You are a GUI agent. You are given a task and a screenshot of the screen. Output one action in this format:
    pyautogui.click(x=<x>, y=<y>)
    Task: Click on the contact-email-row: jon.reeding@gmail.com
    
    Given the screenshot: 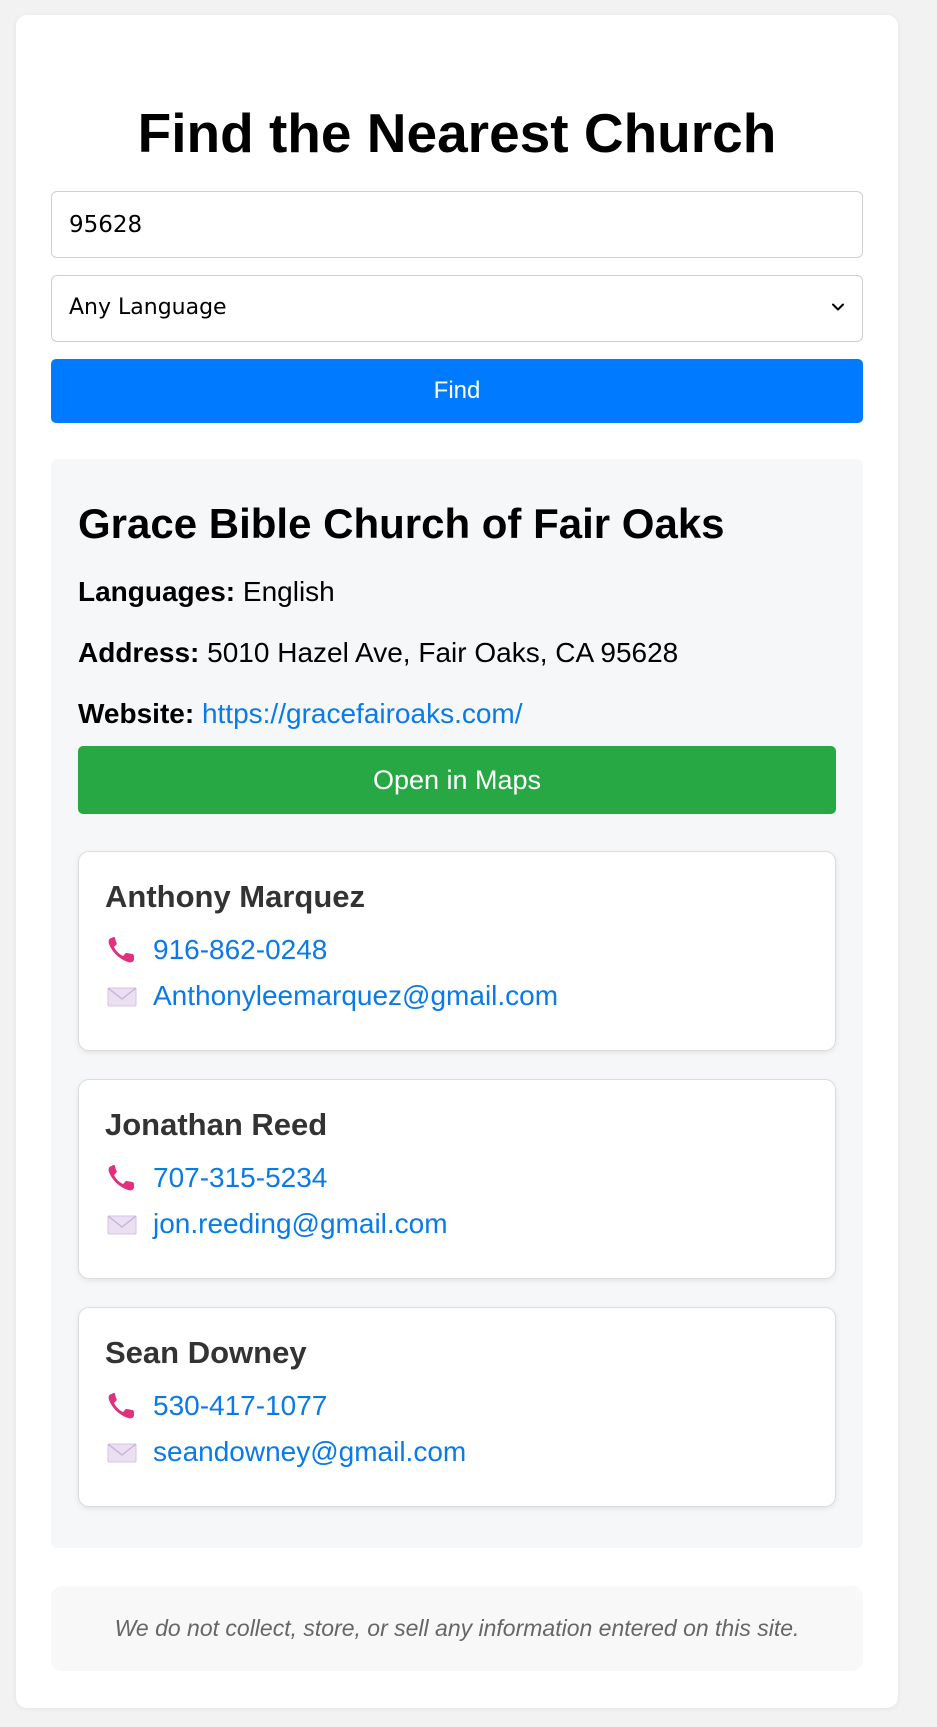 What is the action you would take?
    pyautogui.click(x=276, y=1224)
    